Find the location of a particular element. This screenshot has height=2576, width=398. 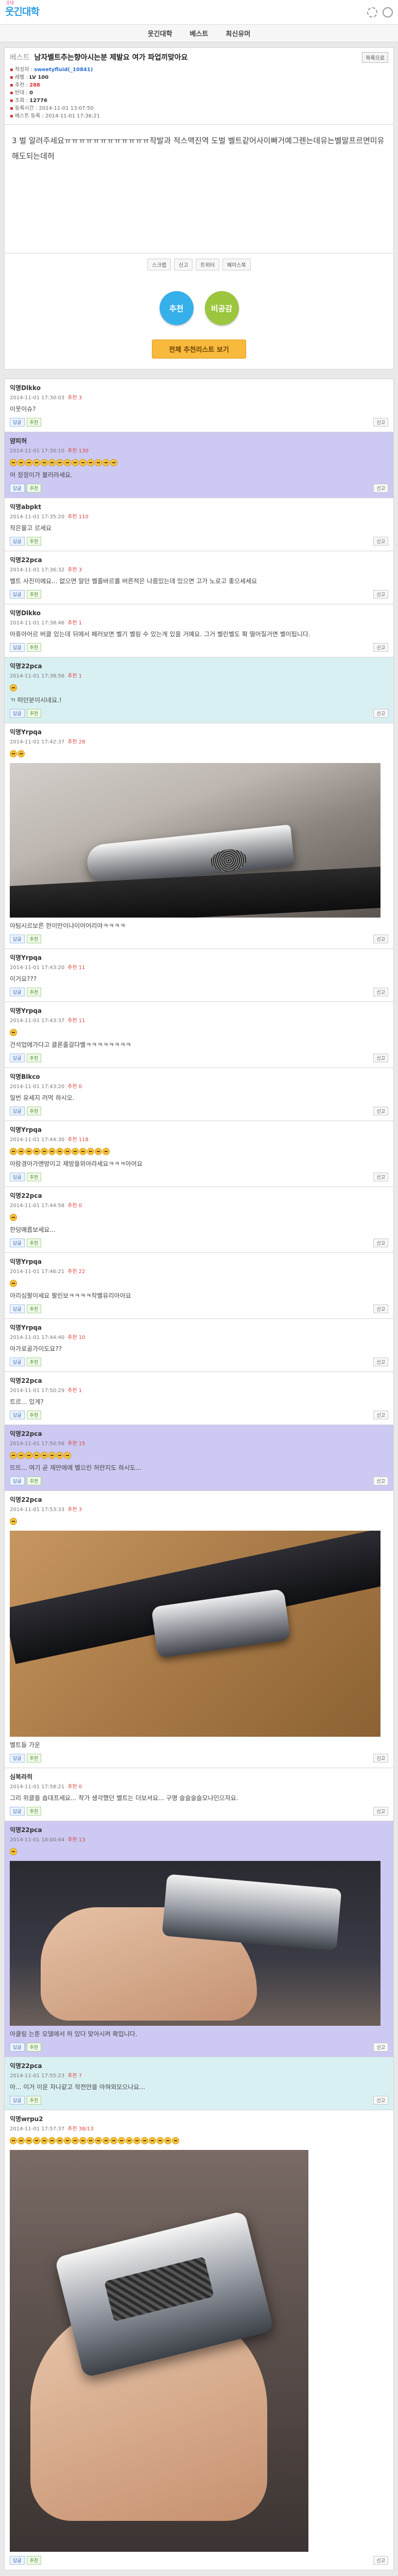

comment-author: 심복라히 is located at coordinates (199, 1776).